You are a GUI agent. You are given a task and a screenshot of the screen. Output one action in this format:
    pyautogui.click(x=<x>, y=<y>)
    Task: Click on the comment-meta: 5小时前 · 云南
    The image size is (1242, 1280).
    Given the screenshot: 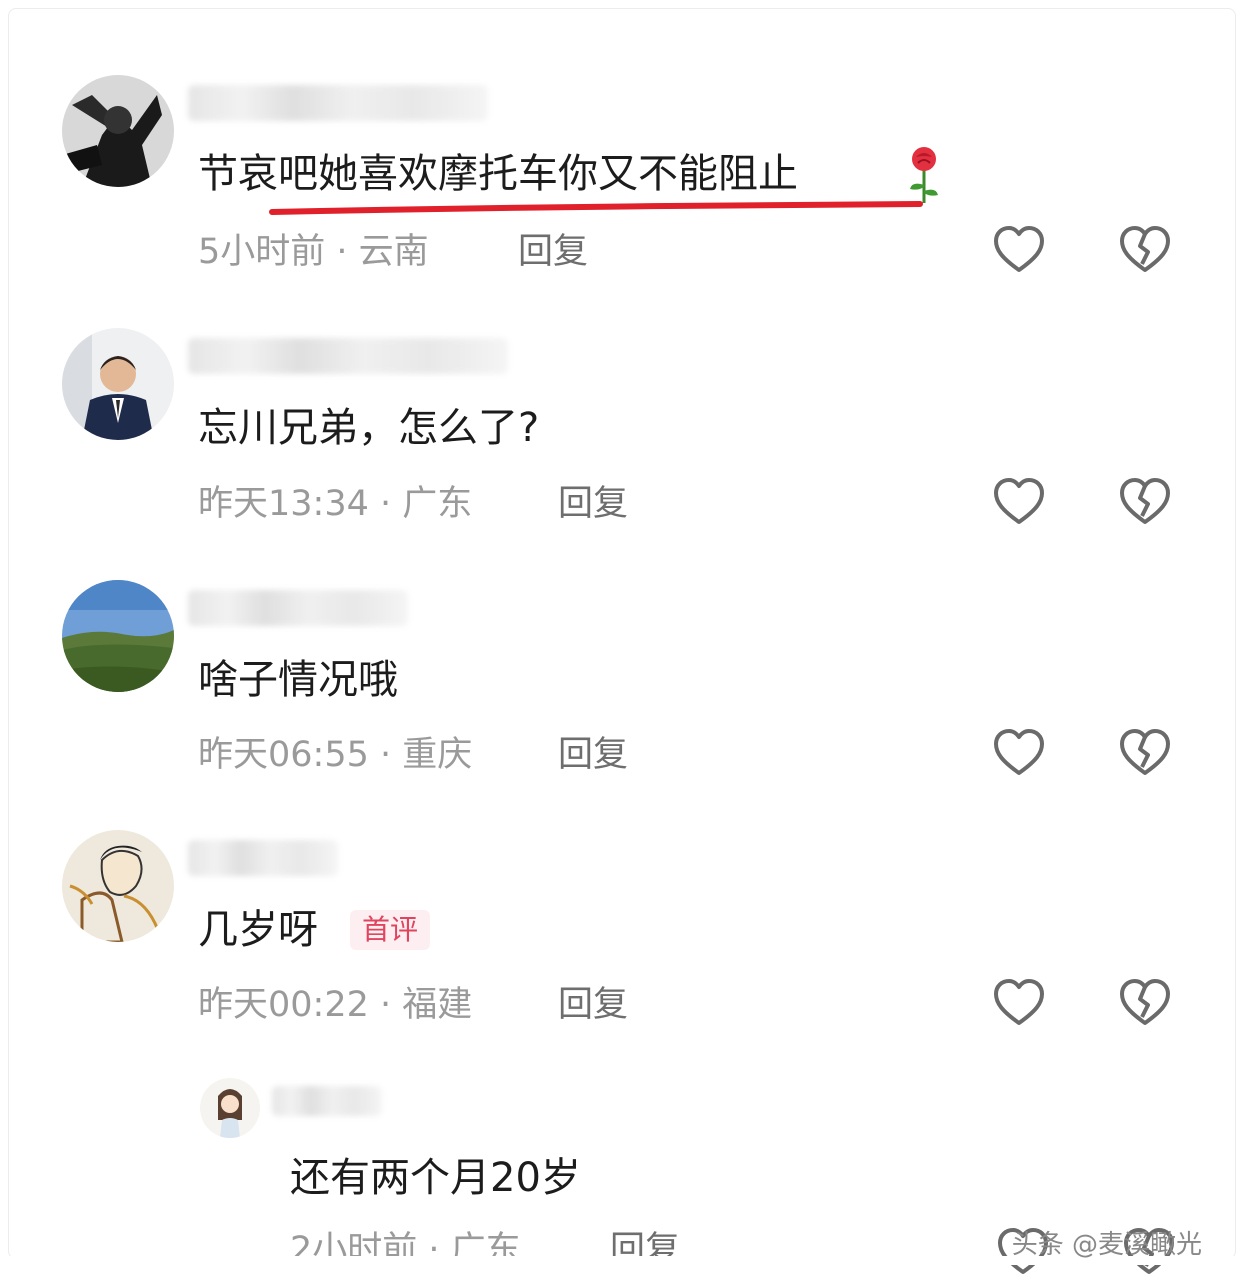 What is the action you would take?
    pyautogui.click(x=313, y=252)
    